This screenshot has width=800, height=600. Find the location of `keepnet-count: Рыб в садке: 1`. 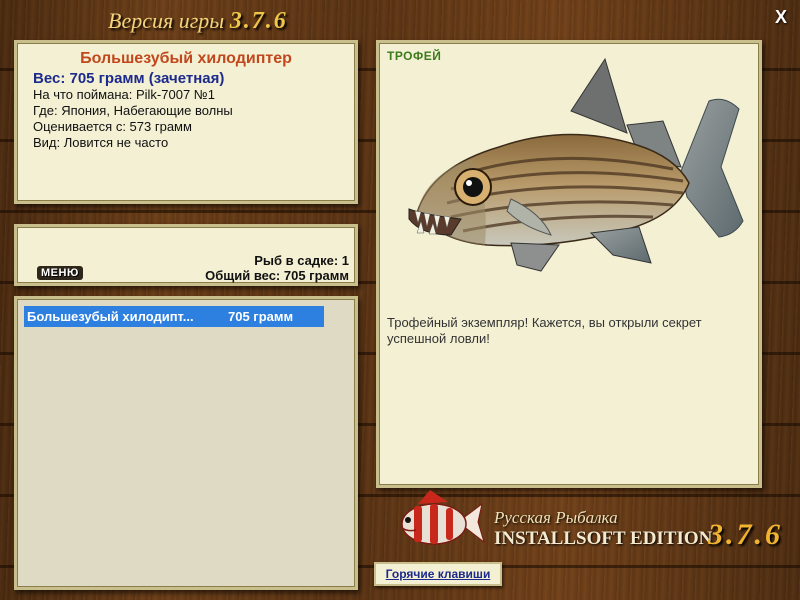

keepnet-count: Рыб в садке: 1 is located at coordinates (301, 260).